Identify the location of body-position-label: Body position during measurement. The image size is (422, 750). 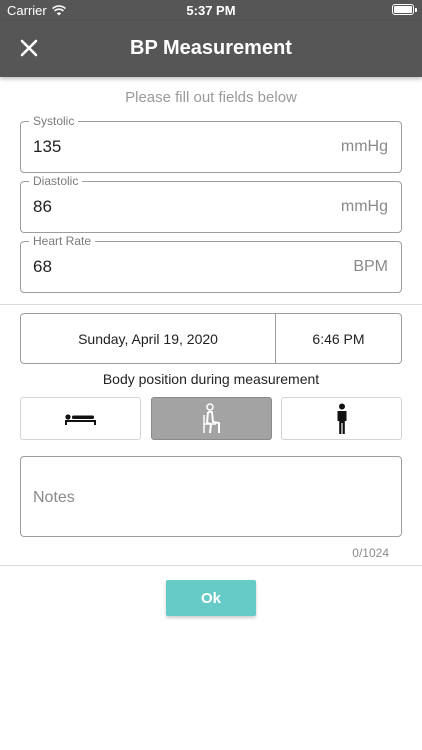
(211, 379).